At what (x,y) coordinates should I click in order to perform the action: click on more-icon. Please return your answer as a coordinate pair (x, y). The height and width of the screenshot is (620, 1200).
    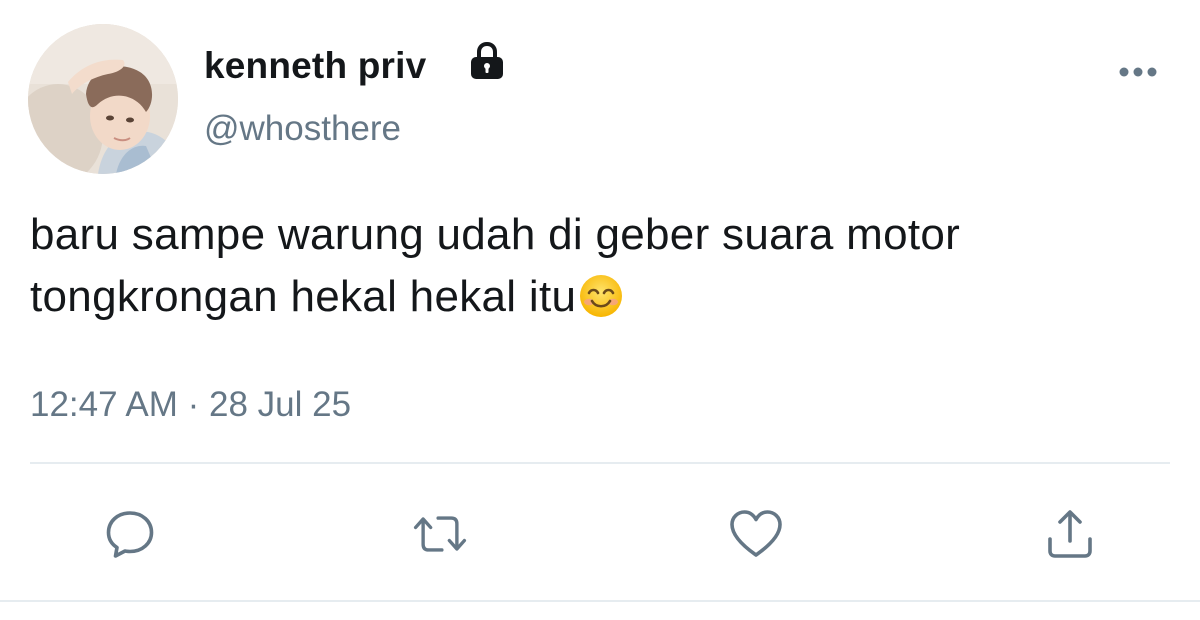
    Looking at the image, I should click on (1138, 72).